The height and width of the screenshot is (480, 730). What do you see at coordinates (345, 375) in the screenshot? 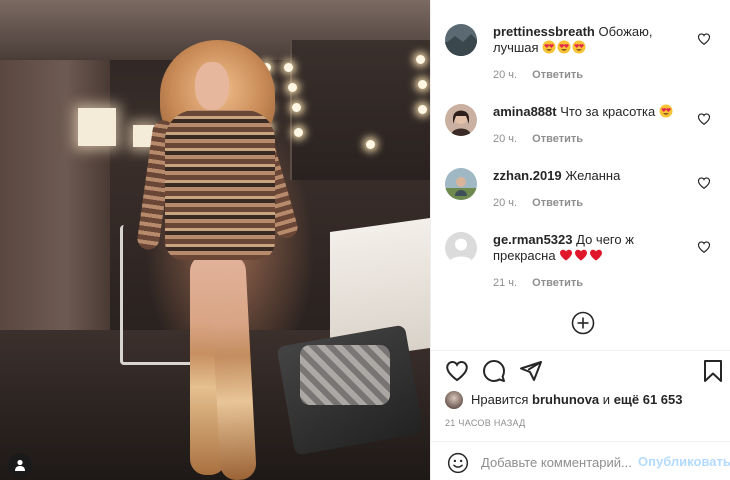
I see `photo-clothes` at bounding box center [345, 375].